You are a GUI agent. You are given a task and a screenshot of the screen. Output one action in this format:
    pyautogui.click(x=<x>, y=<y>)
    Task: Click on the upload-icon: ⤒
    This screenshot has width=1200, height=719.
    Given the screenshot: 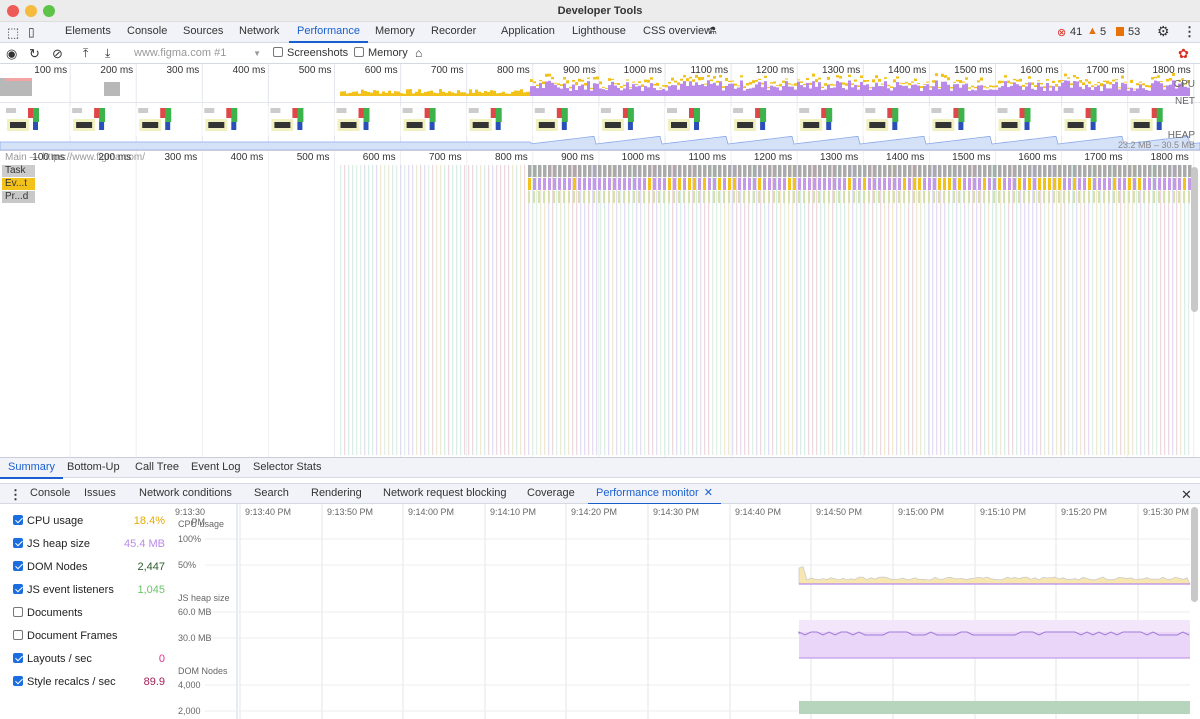 What is the action you would take?
    pyautogui.click(x=85, y=53)
    